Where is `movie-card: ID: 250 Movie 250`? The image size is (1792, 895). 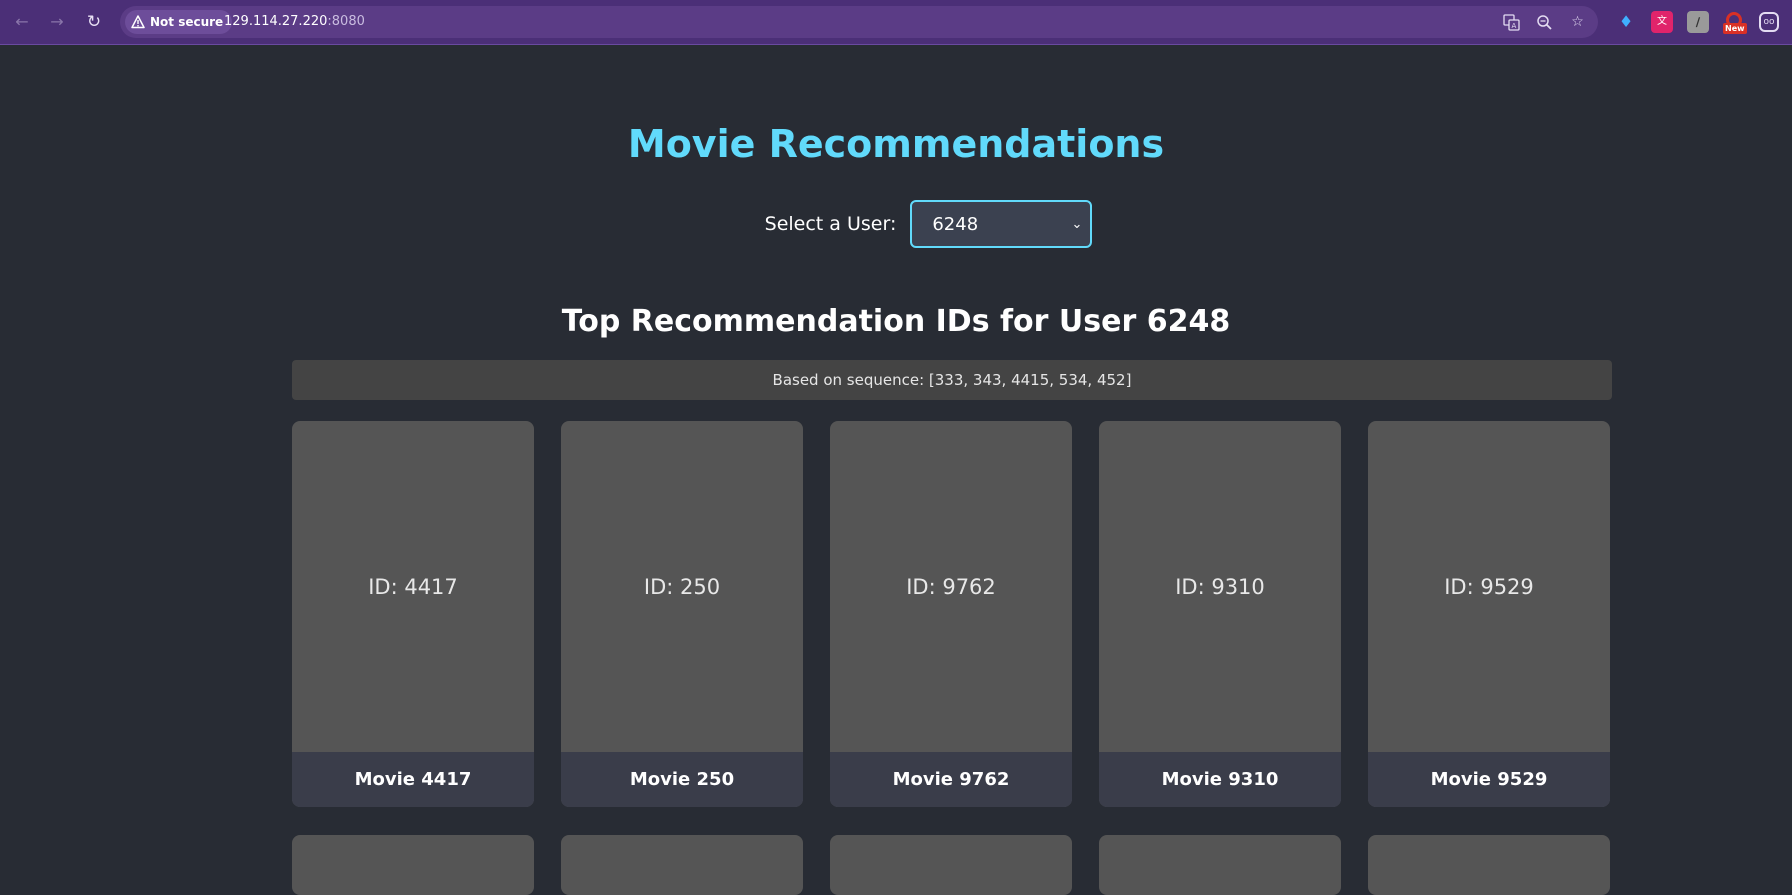 movie-card: ID: 250 Movie 250 is located at coordinates (682, 614).